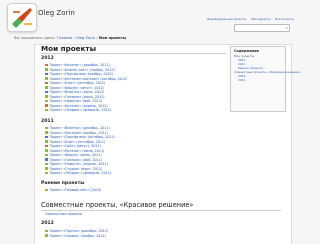  I want to click on site-logo, so click(22, 17).